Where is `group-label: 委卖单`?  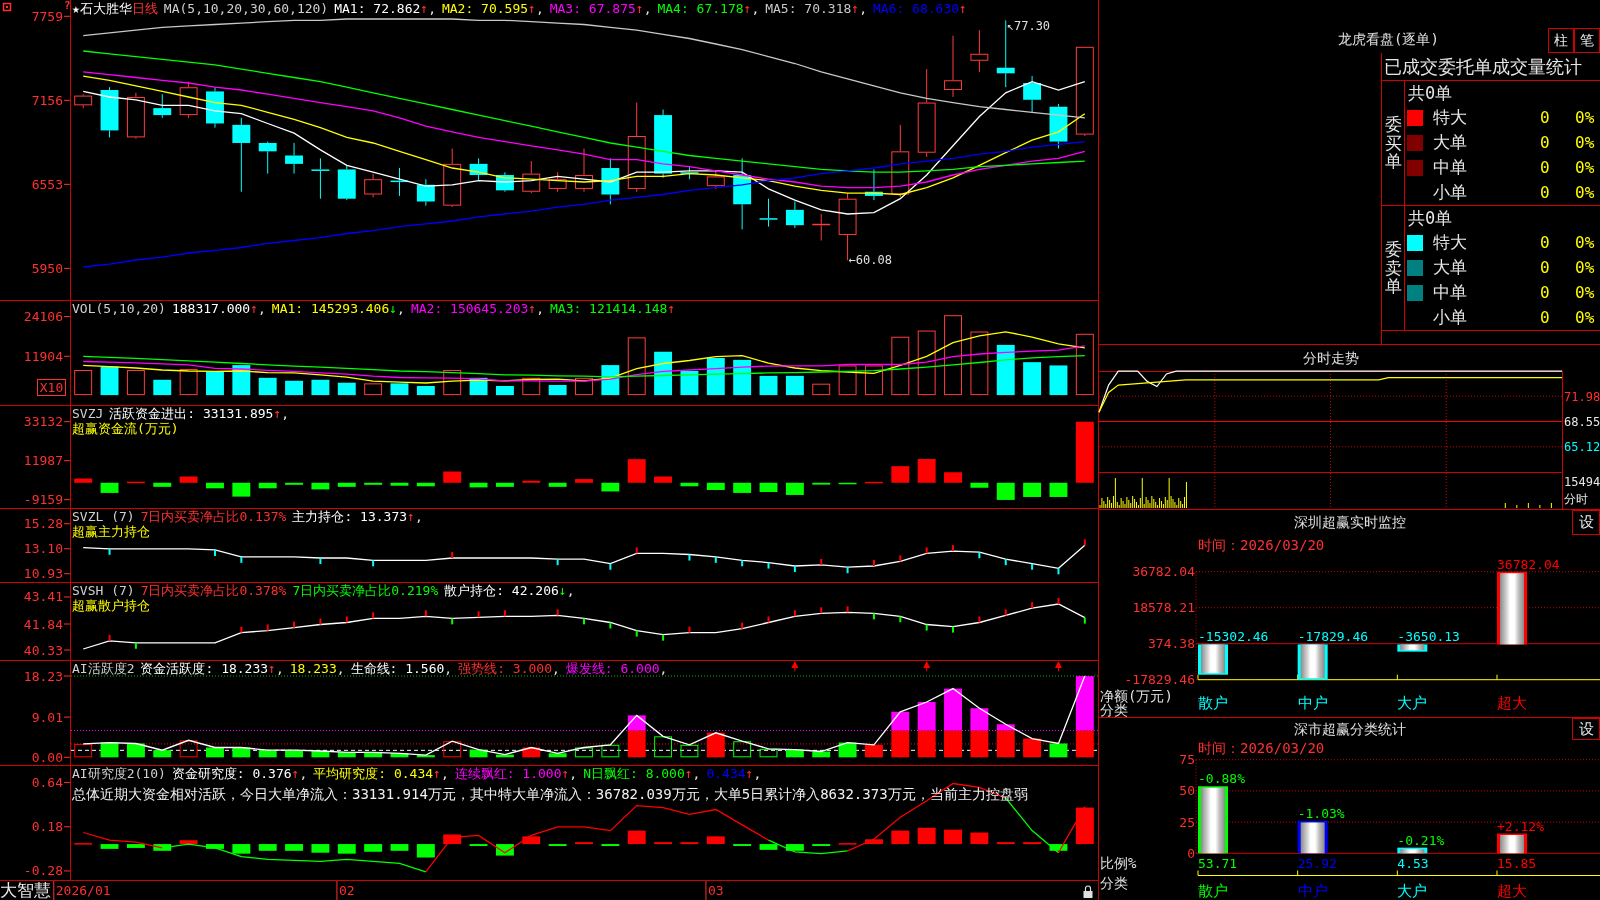
group-label: 委卖单 is located at coordinates (1393, 268).